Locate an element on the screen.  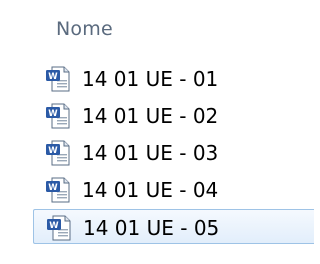
file-row: W 14 01 UE - 03 is located at coordinates (173, 152).